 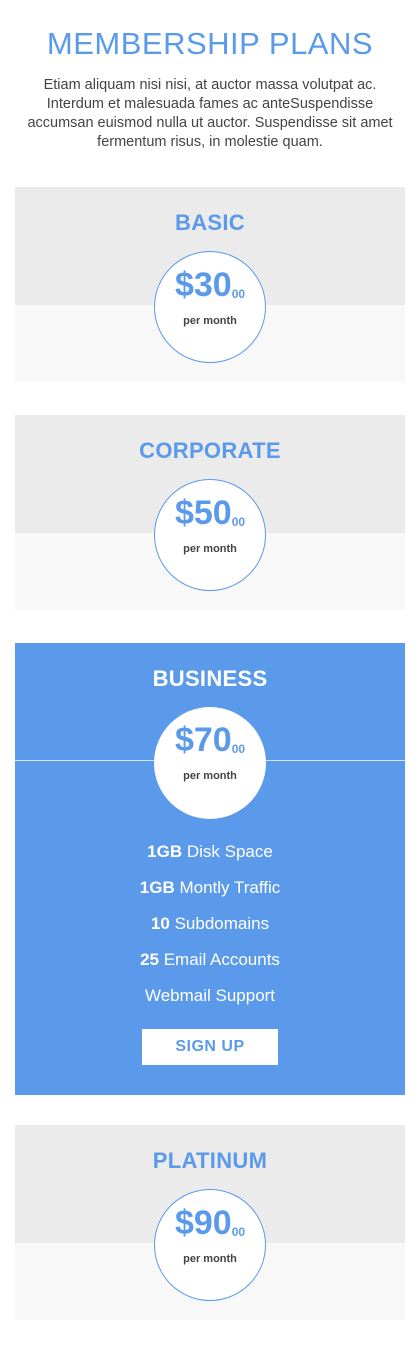 I want to click on price-circle: $9000 per month, so click(x=210, y=1245).